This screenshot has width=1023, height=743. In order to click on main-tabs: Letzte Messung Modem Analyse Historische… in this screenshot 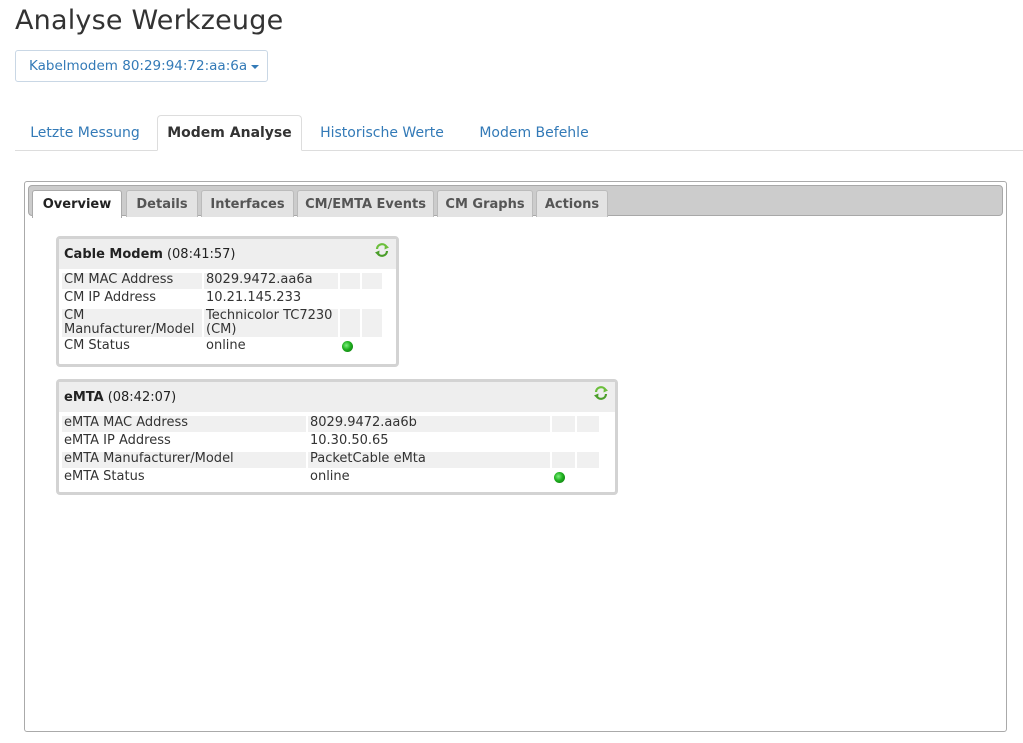, I will do `click(519, 133)`.